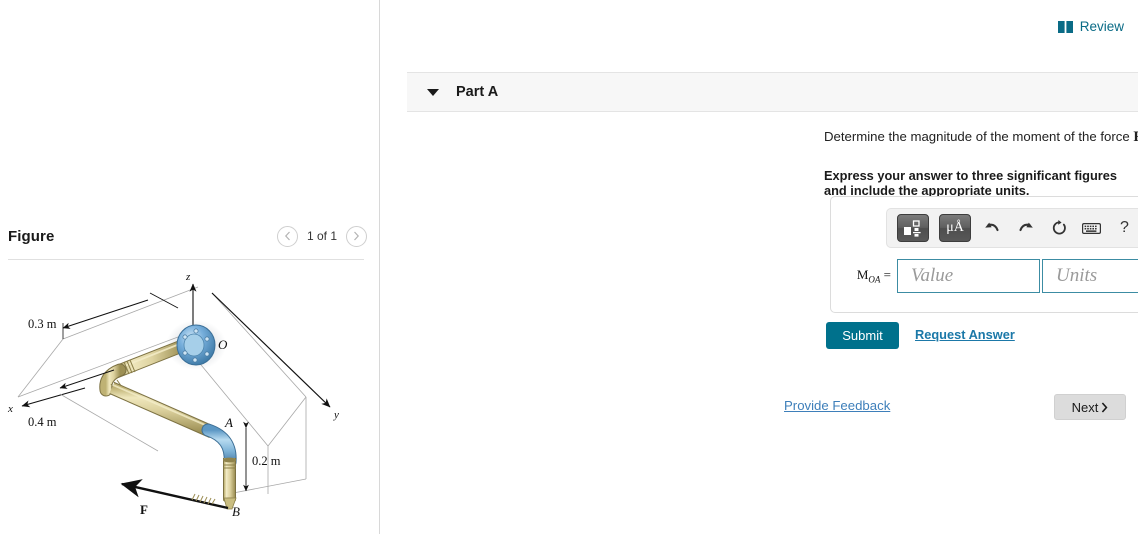 The height and width of the screenshot is (534, 1138). Describe the element at coordinates (31, 236) in the screenshot. I see `figure-title: Figure` at that location.